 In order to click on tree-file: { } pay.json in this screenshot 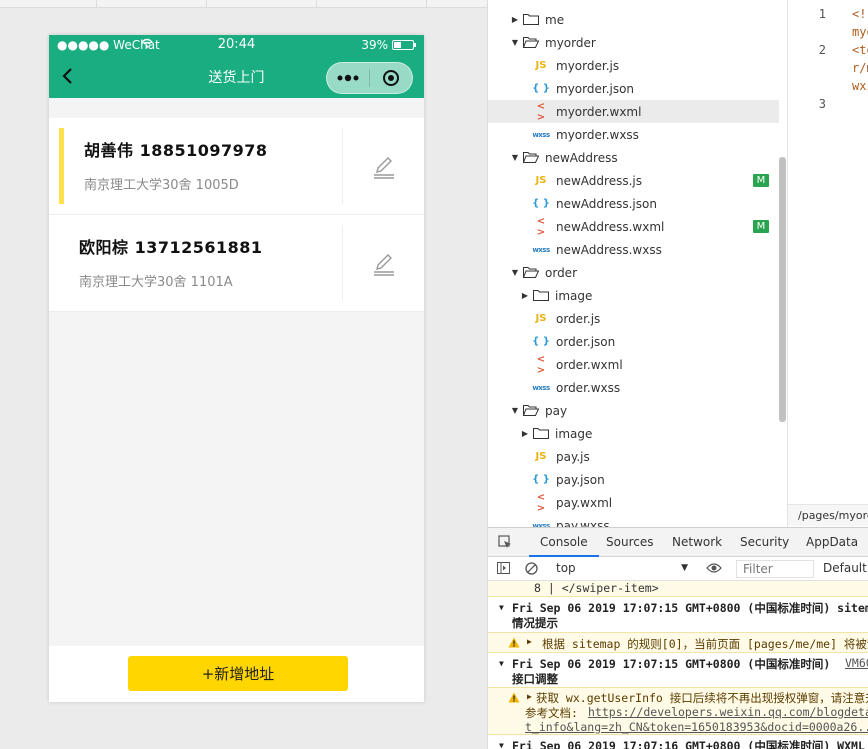, I will do `click(633, 479)`.